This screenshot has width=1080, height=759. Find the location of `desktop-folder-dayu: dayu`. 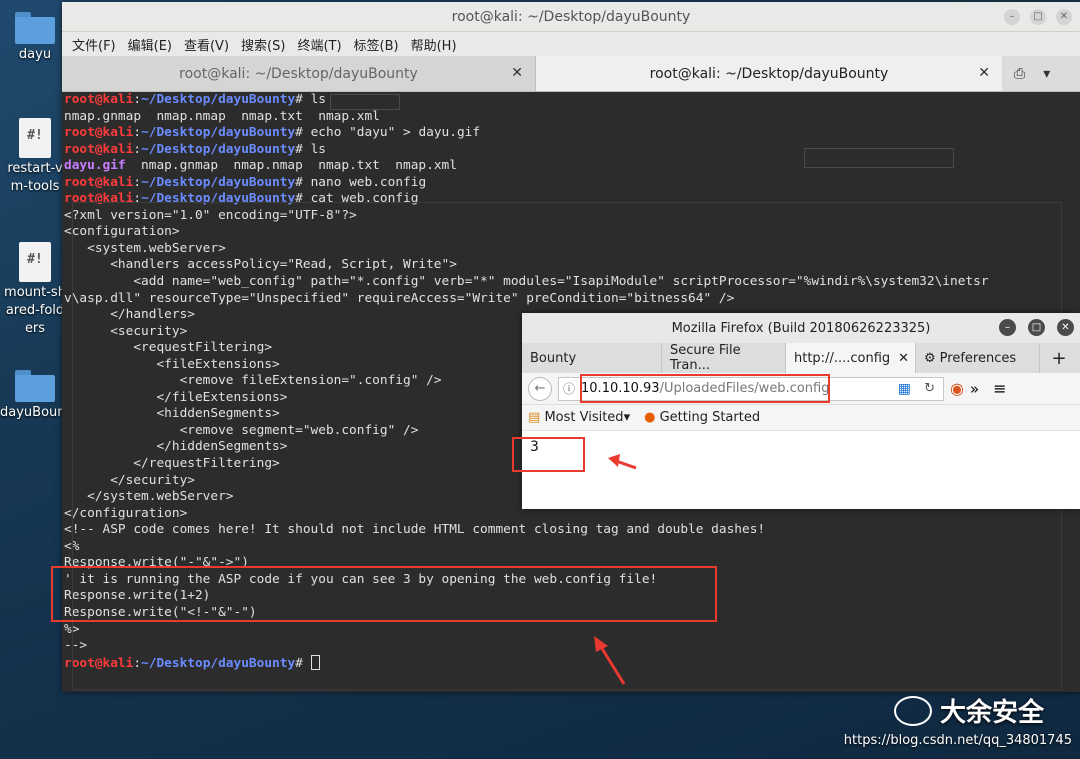

desktop-folder-dayu: dayu is located at coordinates (35, 38).